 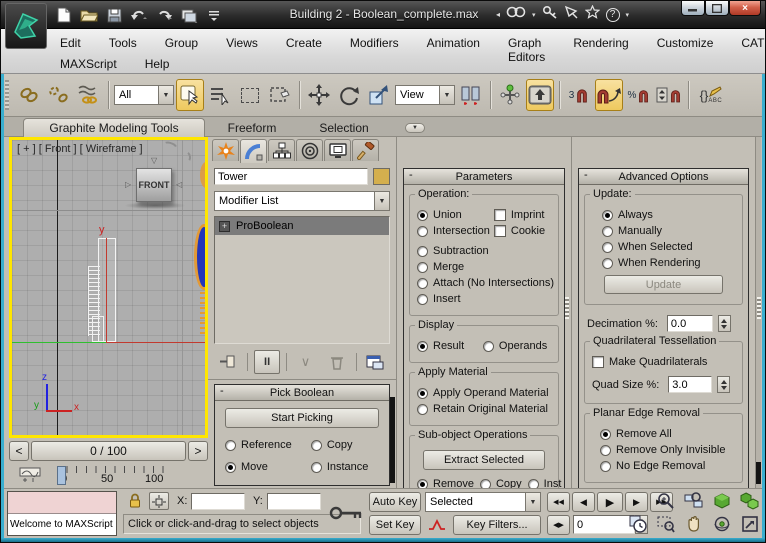 What do you see at coordinates (605, 434) in the screenshot?
I see `remove-all-radio` at bounding box center [605, 434].